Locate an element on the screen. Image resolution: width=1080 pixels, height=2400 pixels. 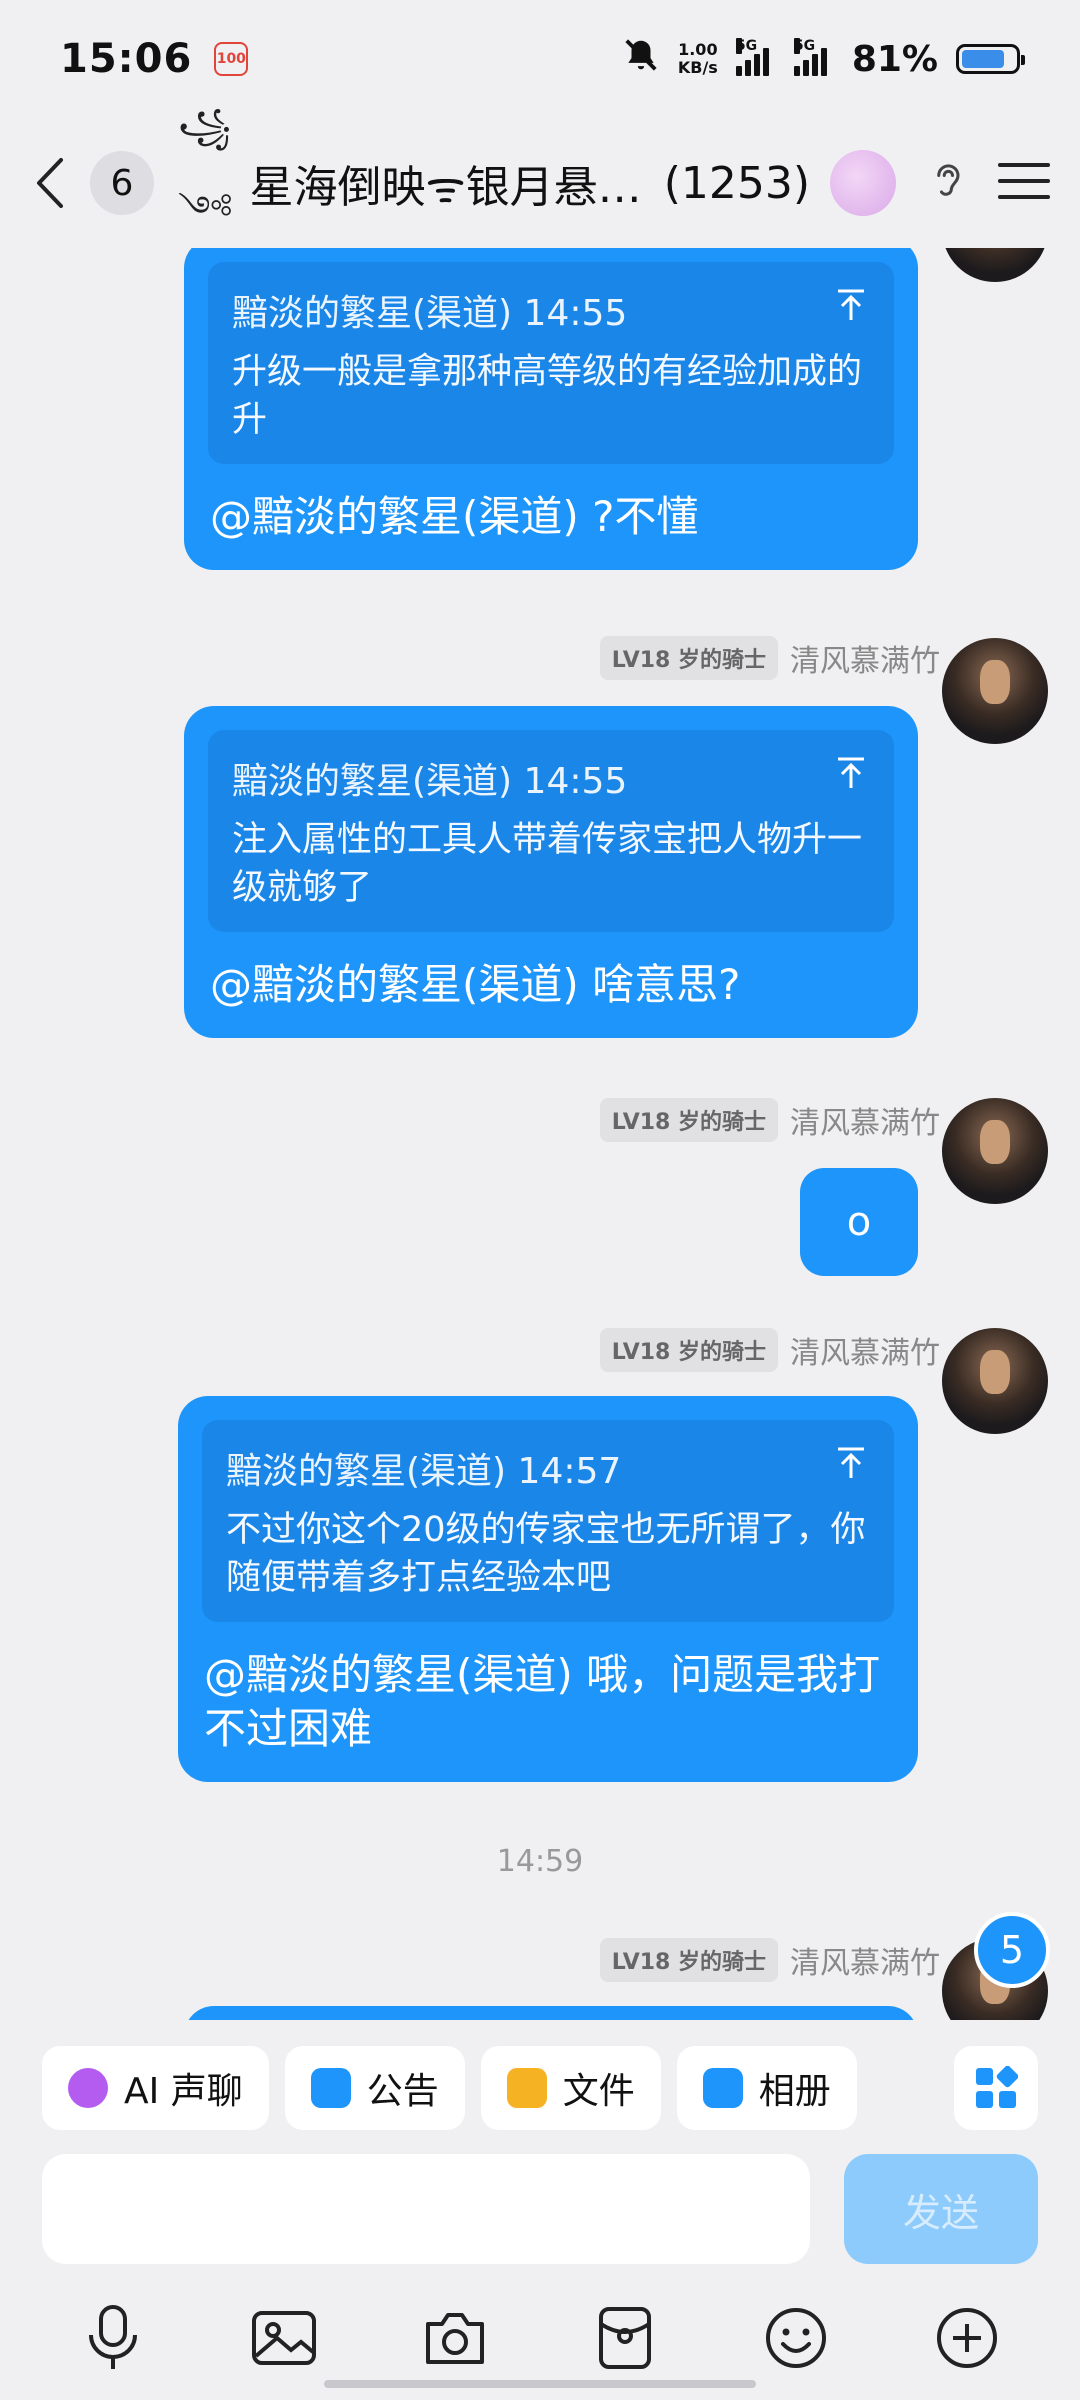
battery-fill is located at coordinates (983, 59).